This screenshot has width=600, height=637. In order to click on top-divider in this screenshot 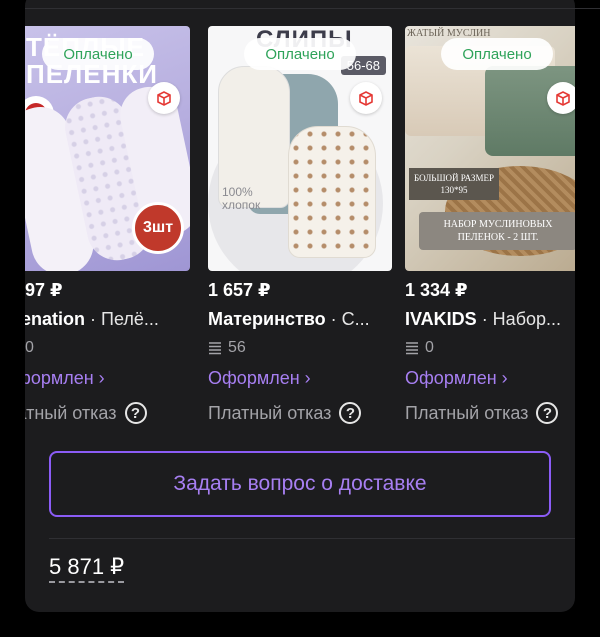, I will do `click(312, 8)`.